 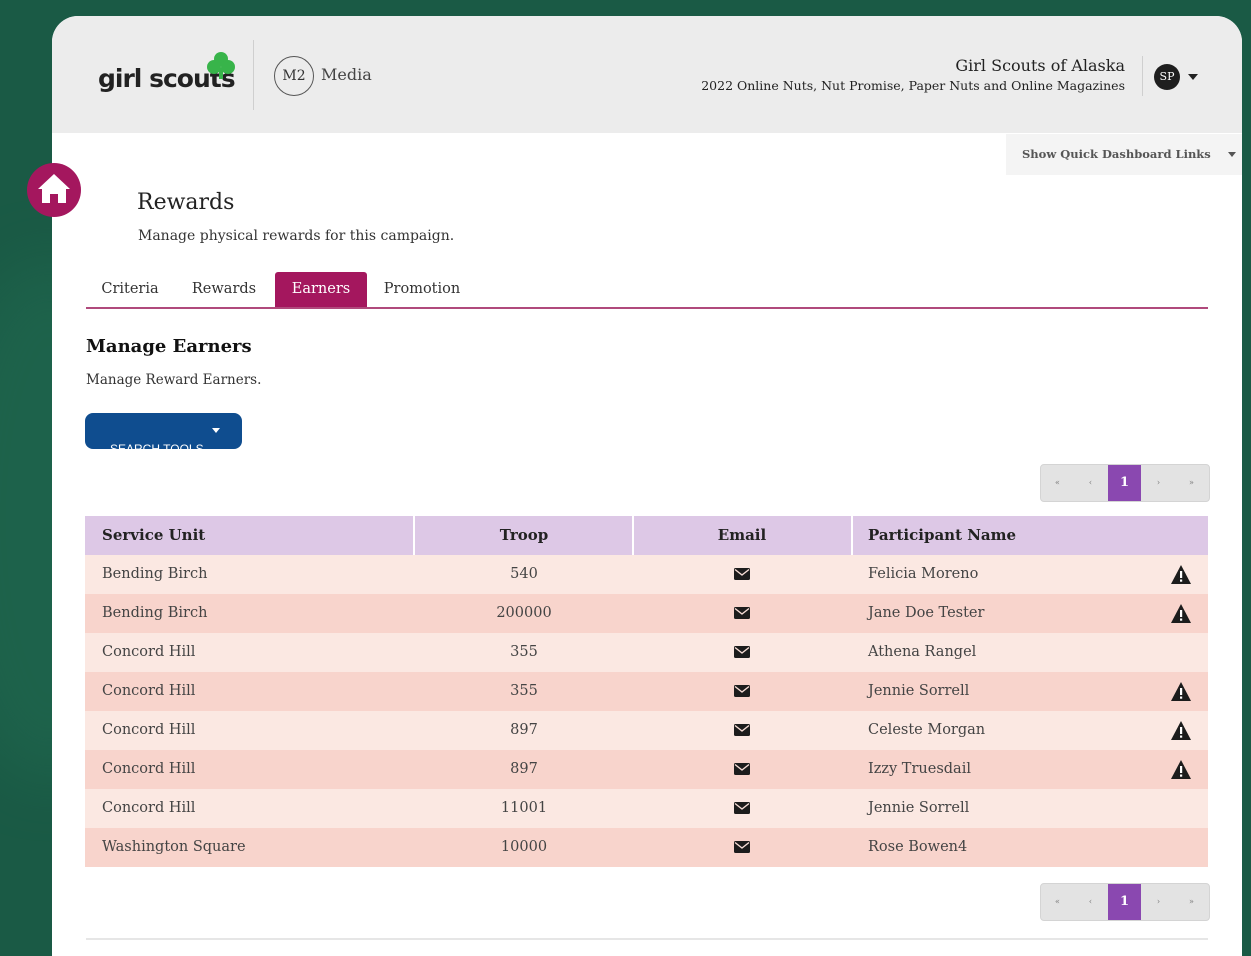 I want to click on participant-name-cell: Celeste Morgan, so click(x=927, y=730).